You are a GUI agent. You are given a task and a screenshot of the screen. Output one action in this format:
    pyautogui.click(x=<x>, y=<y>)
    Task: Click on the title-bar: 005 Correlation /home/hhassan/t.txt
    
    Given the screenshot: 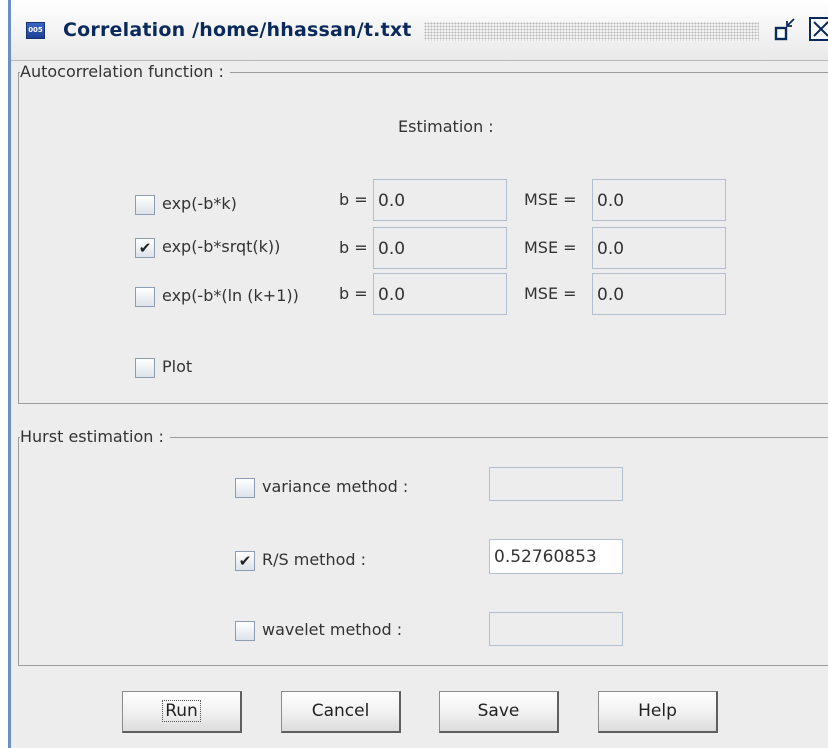 What is the action you would take?
    pyautogui.click(x=419, y=30)
    